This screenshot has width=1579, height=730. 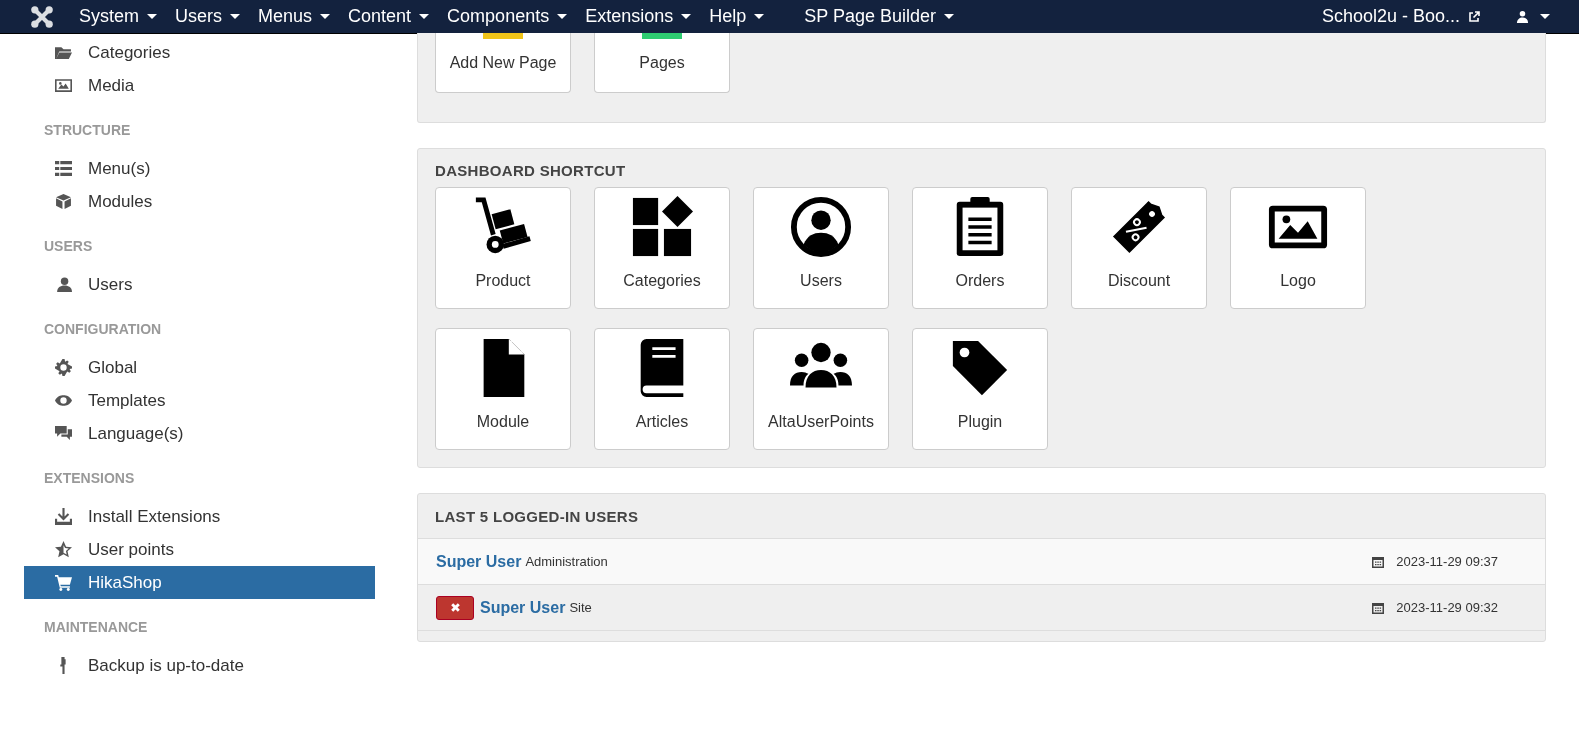 What do you see at coordinates (531, 171) in the screenshot?
I see `panel-title: DASHBOARD SHORTCUT` at bounding box center [531, 171].